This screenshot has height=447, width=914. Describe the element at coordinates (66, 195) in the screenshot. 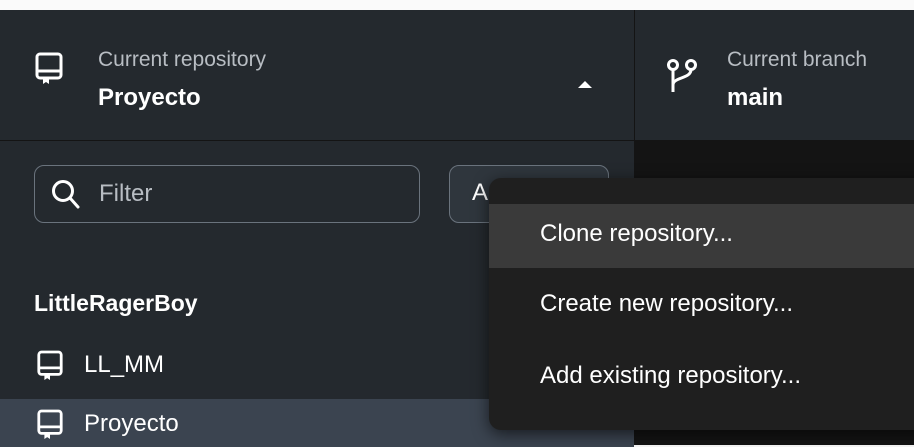

I see `search-icon` at that location.